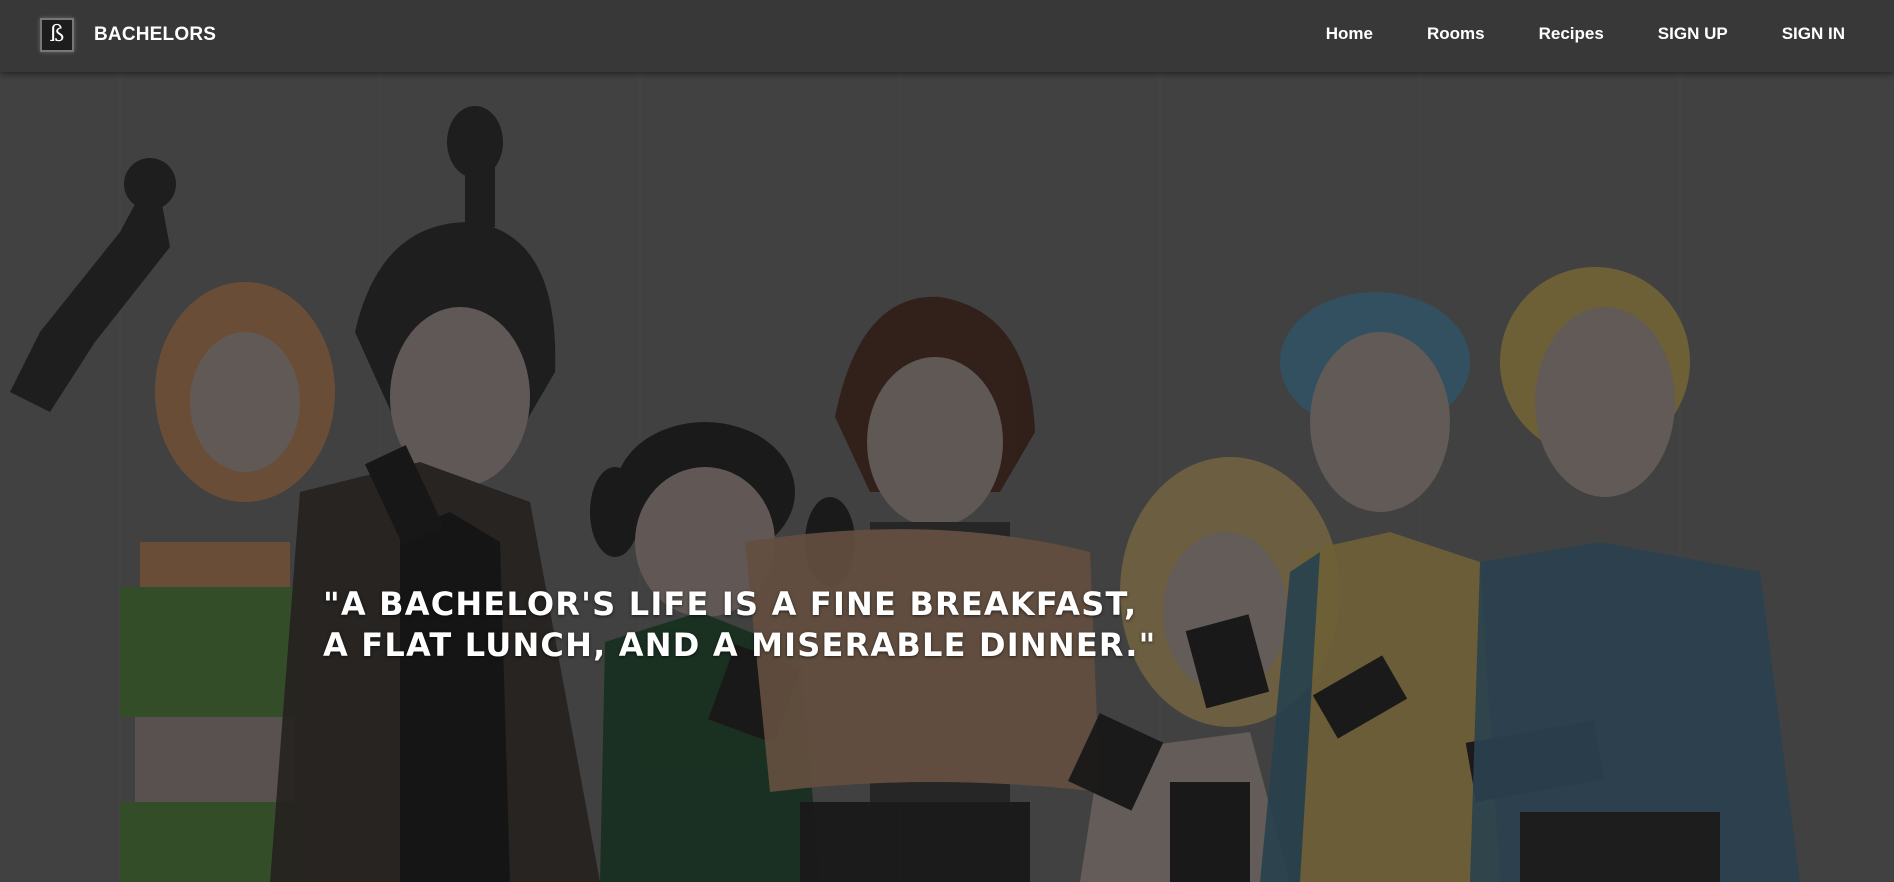 The image size is (1894, 882). What do you see at coordinates (1571, 34) in the screenshot?
I see `nav-link-recipes: Recipes` at bounding box center [1571, 34].